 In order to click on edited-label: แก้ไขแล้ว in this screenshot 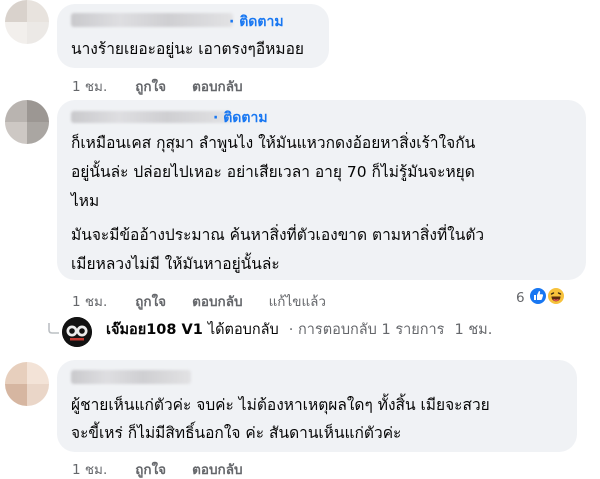, I will do `click(297, 301)`.